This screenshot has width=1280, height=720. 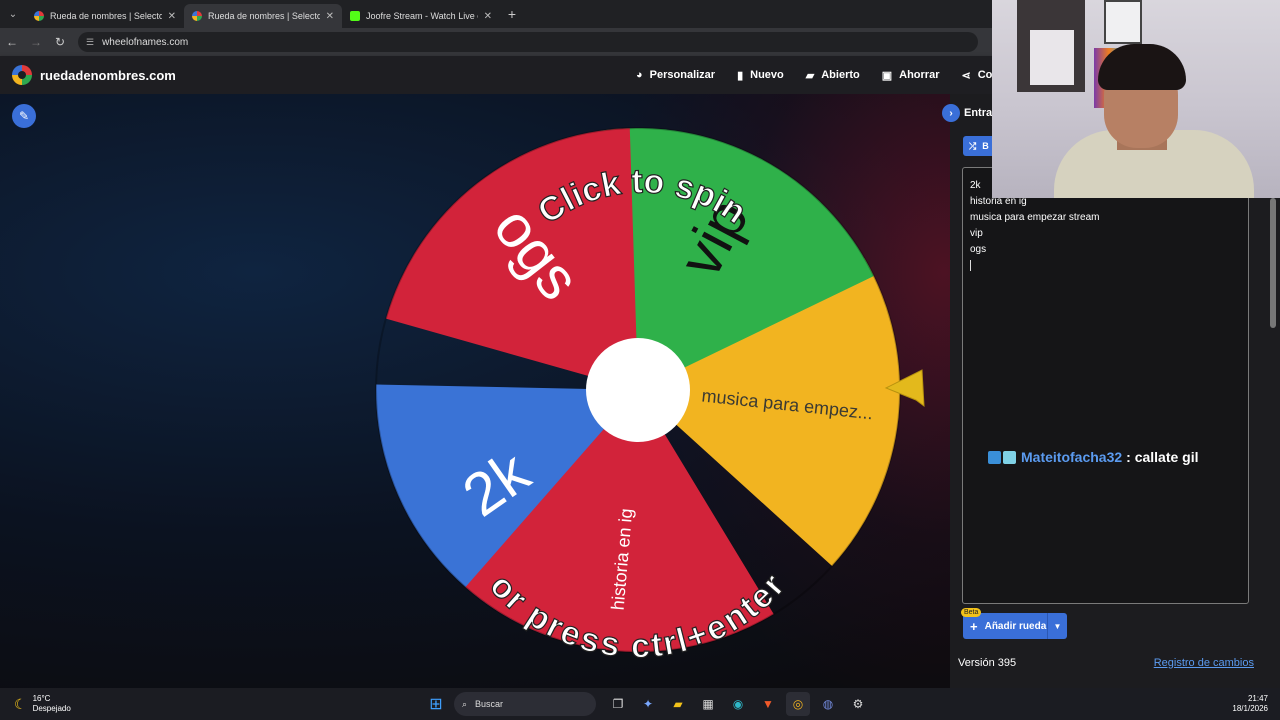 What do you see at coordinates (41, 698) in the screenshot?
I see `temperature: 16°C` at bounding box center [41, 698].